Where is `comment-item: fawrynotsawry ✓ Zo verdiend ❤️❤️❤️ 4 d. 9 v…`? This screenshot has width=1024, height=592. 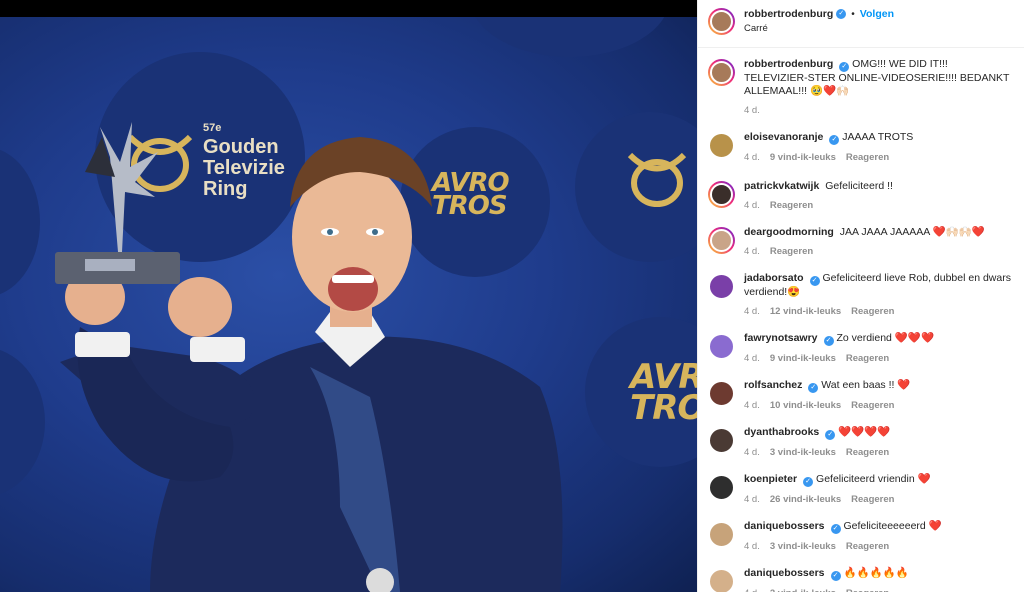 comment-item: fawrynotsawry ✓ Zo verdiend ❤️❤️❤️ 4 d. 9 v… is located at coordinates (861, 348).